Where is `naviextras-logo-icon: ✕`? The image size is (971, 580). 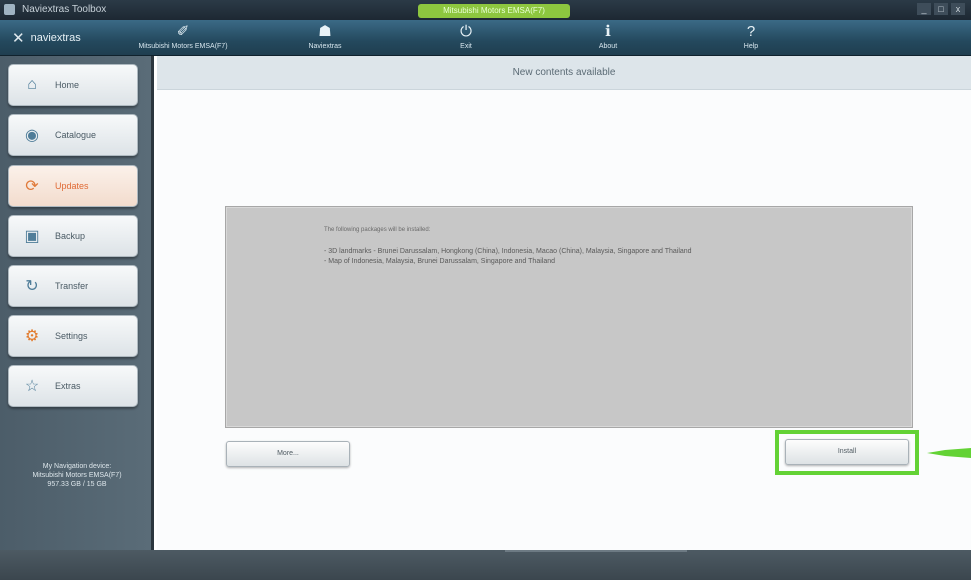
naviextras-logo-icon: ✕ is located at coordinates (18, 38).